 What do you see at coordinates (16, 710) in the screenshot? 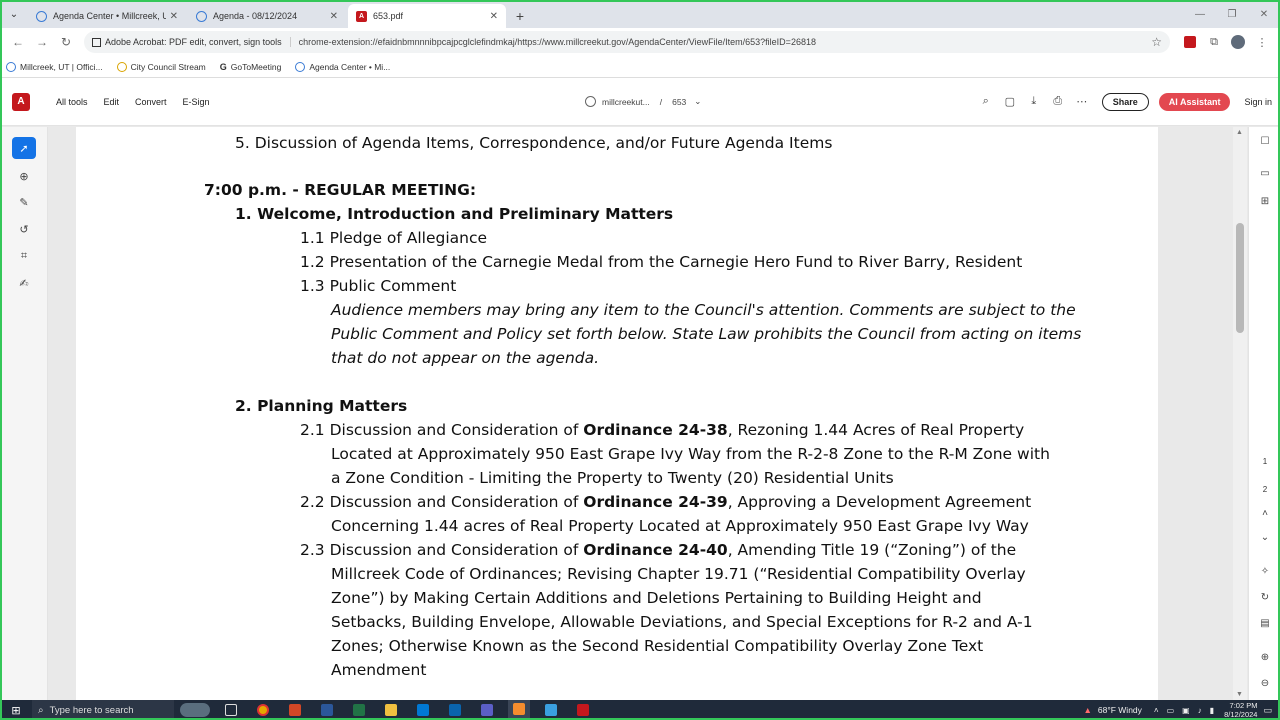
I see `windows-start-icon: ⊞` at bounding box center [16, 710].